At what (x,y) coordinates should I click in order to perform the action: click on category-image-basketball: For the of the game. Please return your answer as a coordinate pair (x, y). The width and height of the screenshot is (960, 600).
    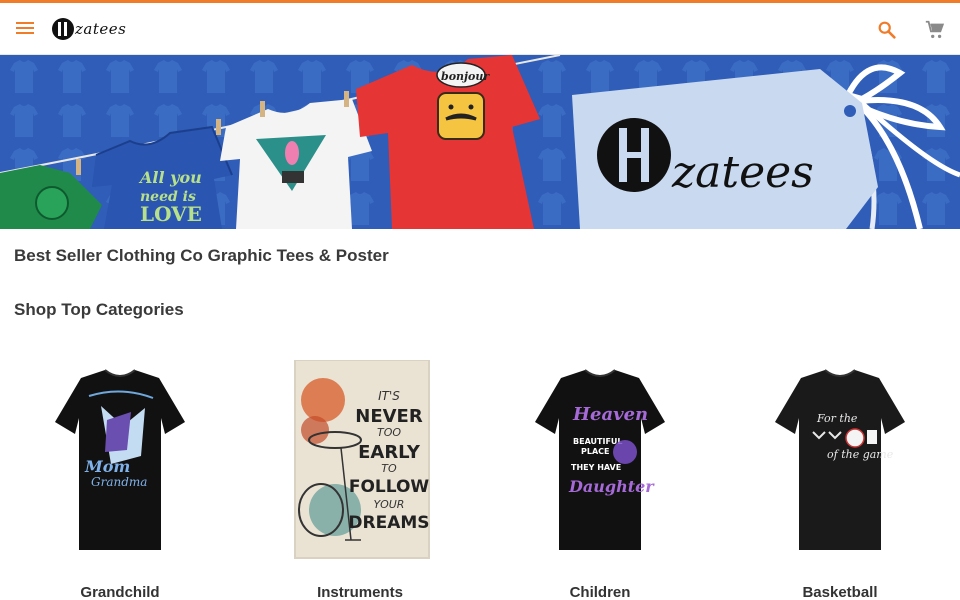
    Looking at the image, I should click on (840, 459).